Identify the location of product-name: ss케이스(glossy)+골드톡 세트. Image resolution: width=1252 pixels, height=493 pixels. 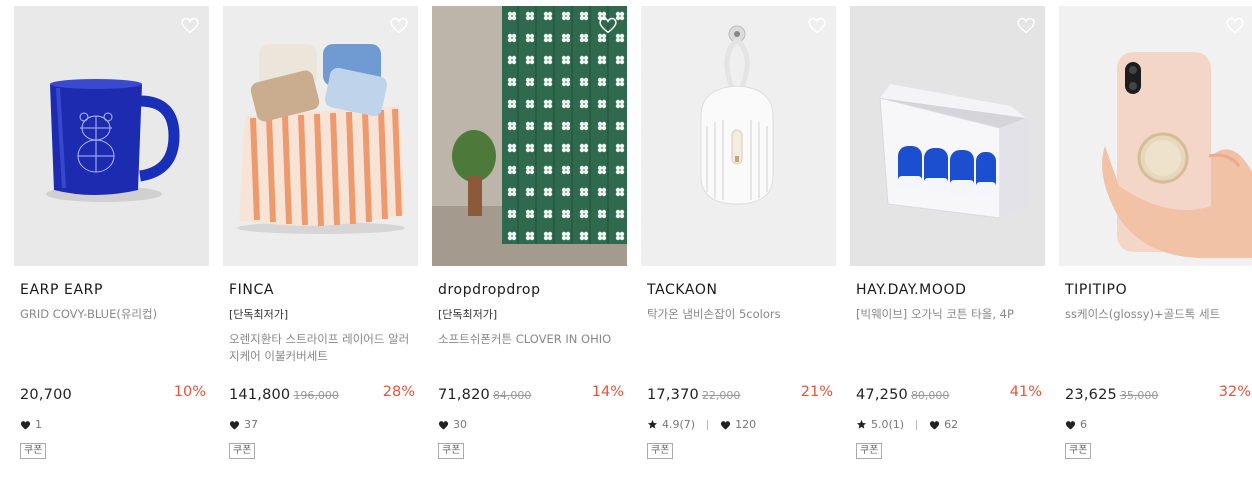
(1157, 314).